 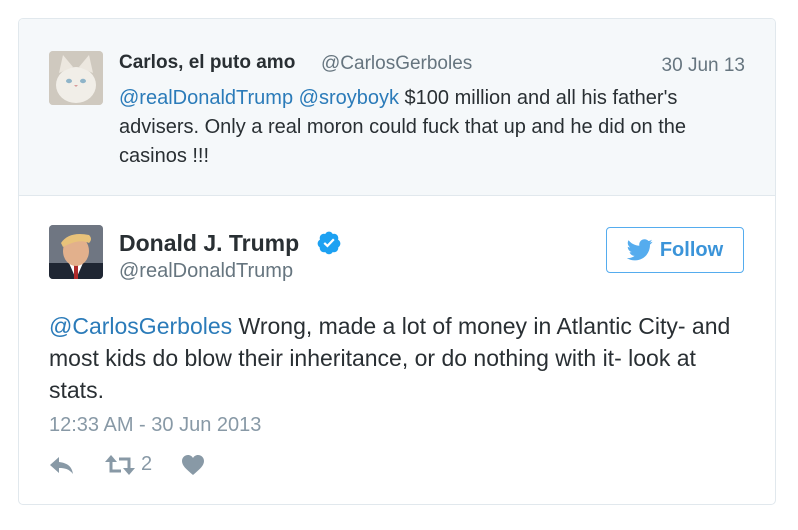 What do you see at coordinates (329, 243) in the screenshot?
I see `verified-badge-icon` at bounding box center [329, 243].